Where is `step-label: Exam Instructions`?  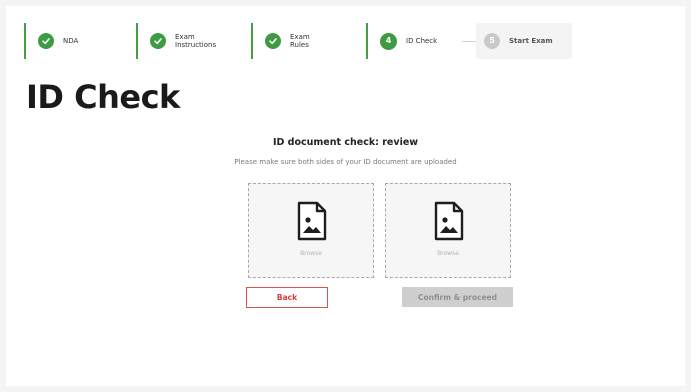 step-label: Exam Instructions is located at coordinates (196, 41).